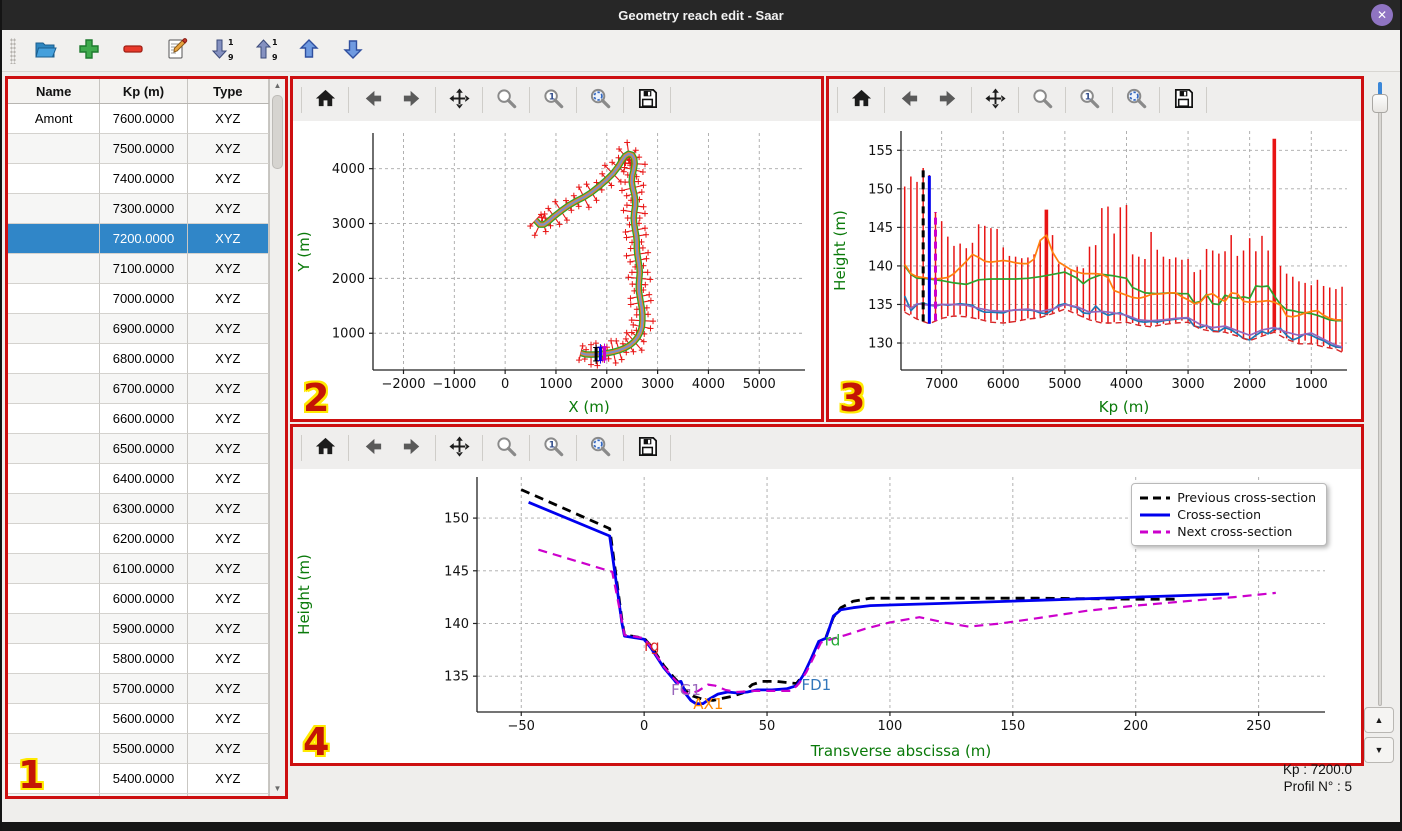 The image size is (1402, 831). Describe the element at coordinates (1380, 103) in the screenshot. I see `slider-handle` at that location.